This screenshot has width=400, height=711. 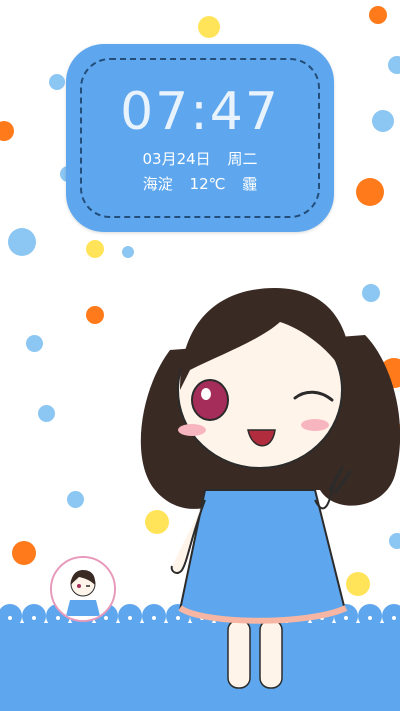 What do you see at coordinates (207, 184) in the screenshot?
I see `temperature-text: 12℃` at bounding box center [207, 184].